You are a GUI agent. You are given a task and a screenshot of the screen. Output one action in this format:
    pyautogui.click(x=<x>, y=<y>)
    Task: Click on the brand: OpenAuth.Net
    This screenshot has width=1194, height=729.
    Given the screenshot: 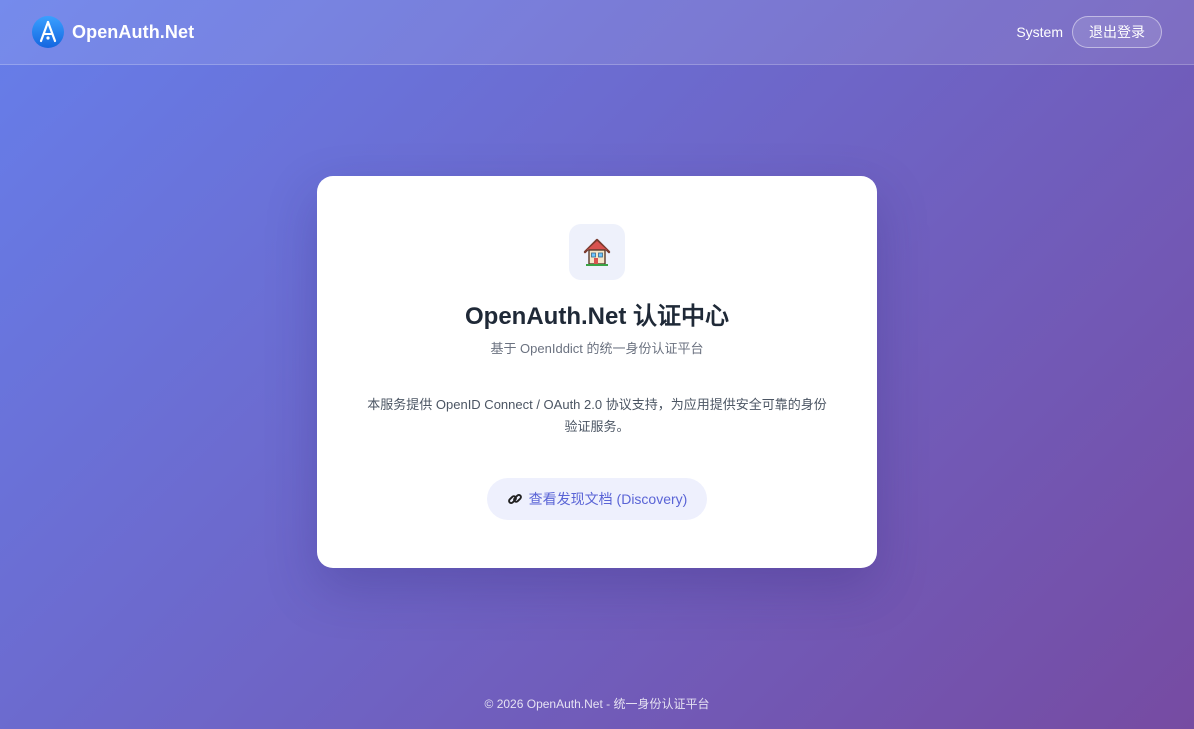 What is the action you would take?
    pyautogui.click(x=113, y=32)
    